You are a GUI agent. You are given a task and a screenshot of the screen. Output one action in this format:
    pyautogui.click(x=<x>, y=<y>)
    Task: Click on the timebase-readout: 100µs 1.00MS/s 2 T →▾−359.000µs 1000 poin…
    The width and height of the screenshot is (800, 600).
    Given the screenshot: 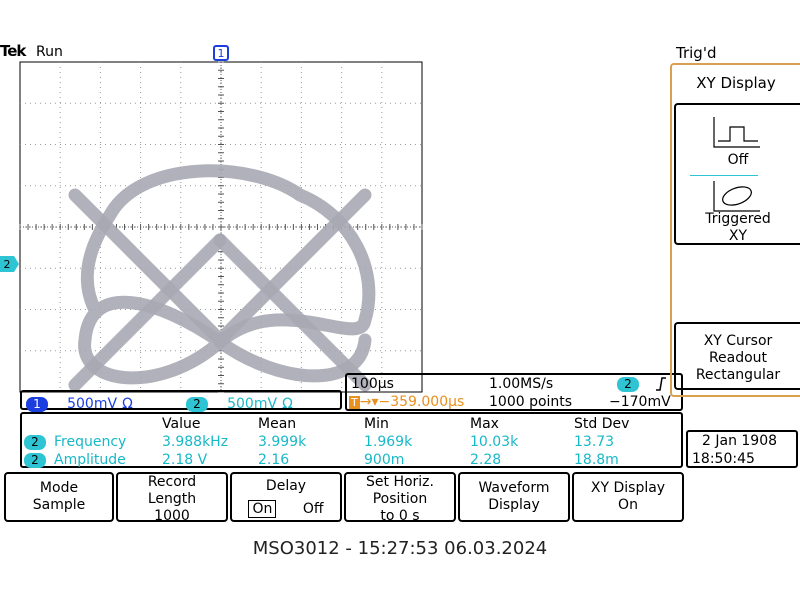 What is the action you would take?
    pyautogui.click(x=514, y=392)
    